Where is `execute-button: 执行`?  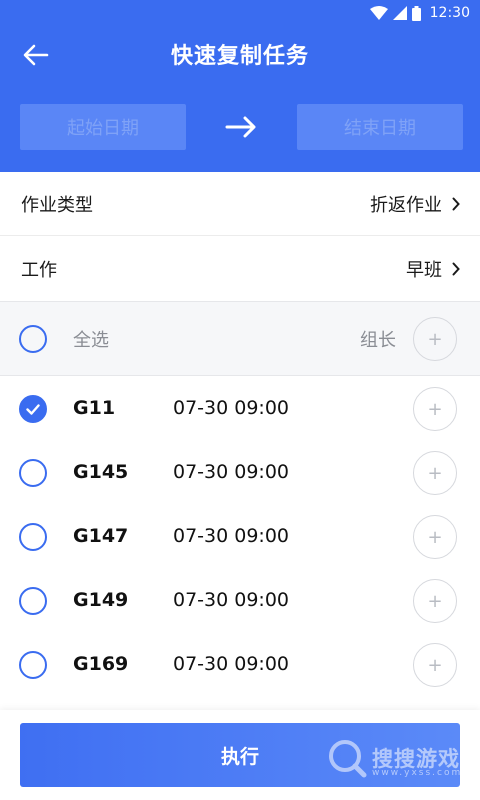 execute-button: 执行 is located at coordinates (240, 755).